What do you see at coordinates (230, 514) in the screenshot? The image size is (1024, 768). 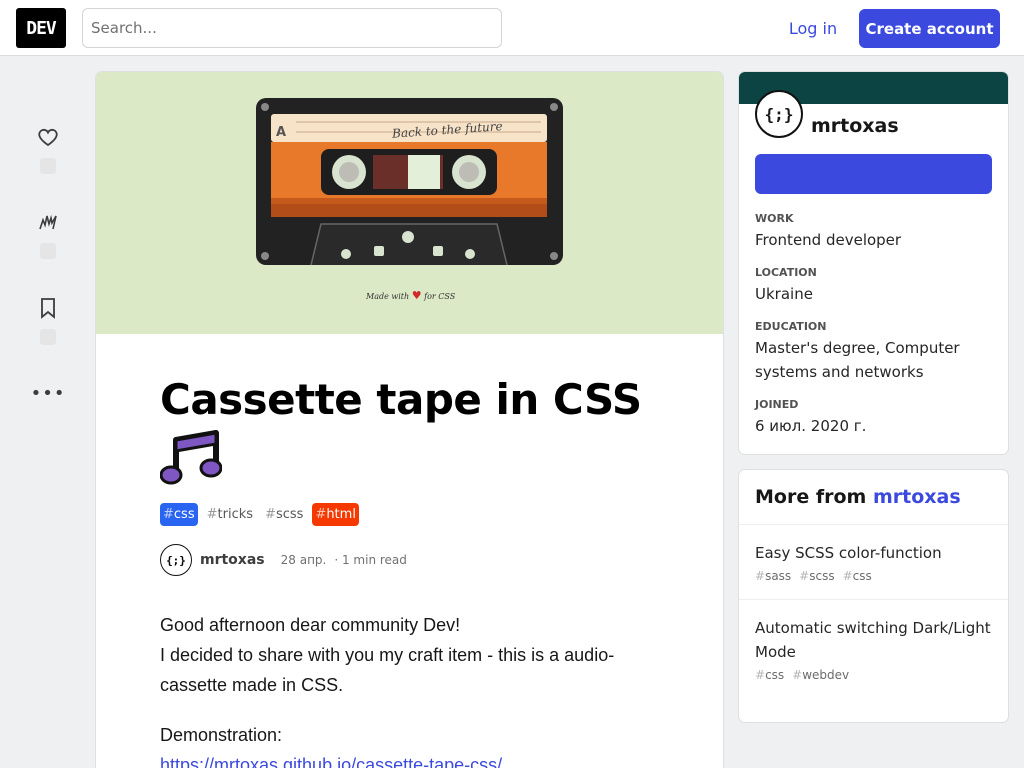 I see `tag-tricks: #tricks` at bounding box center [230, 514].